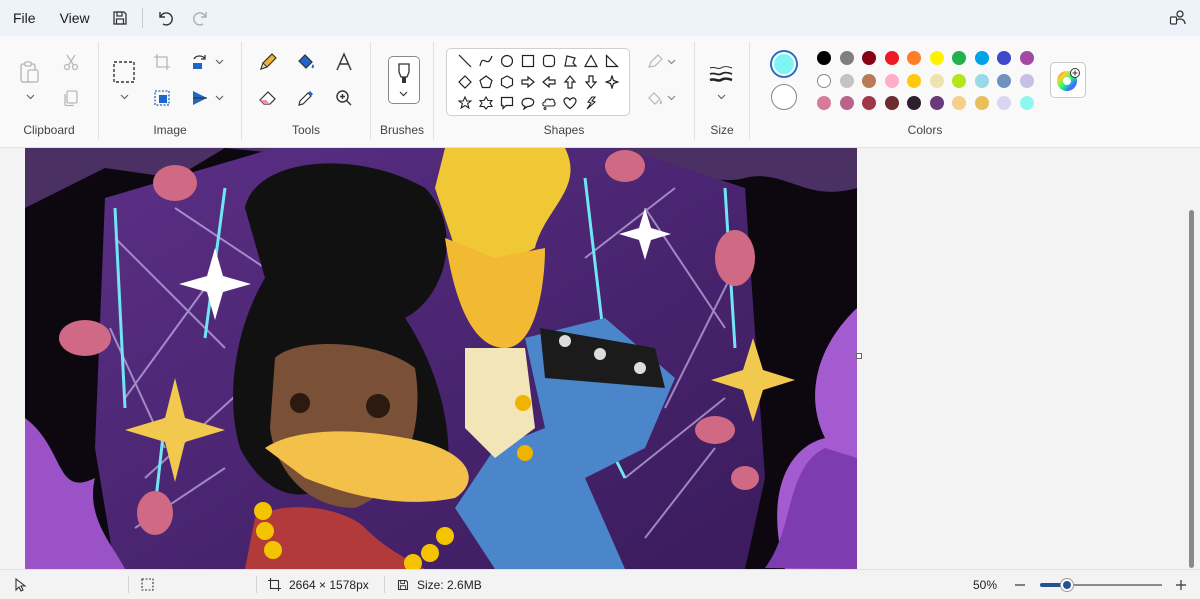 The image size is (1200, 599). Describe the element at coordinates (486, 61) in the screenshot. I see `shape-curve` at that location.